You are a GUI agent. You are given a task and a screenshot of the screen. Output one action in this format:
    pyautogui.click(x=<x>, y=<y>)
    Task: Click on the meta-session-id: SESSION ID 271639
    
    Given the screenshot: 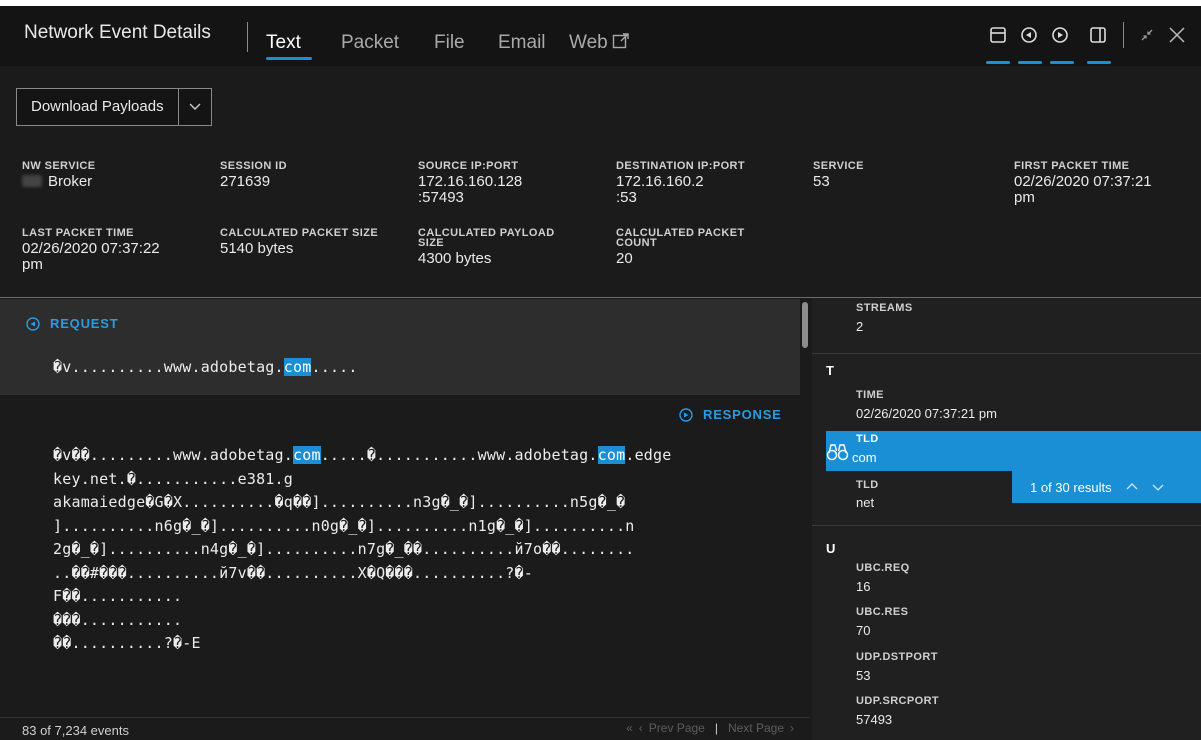 What is the action you would take?
    pyautogui.click(x=253, y=175)
    